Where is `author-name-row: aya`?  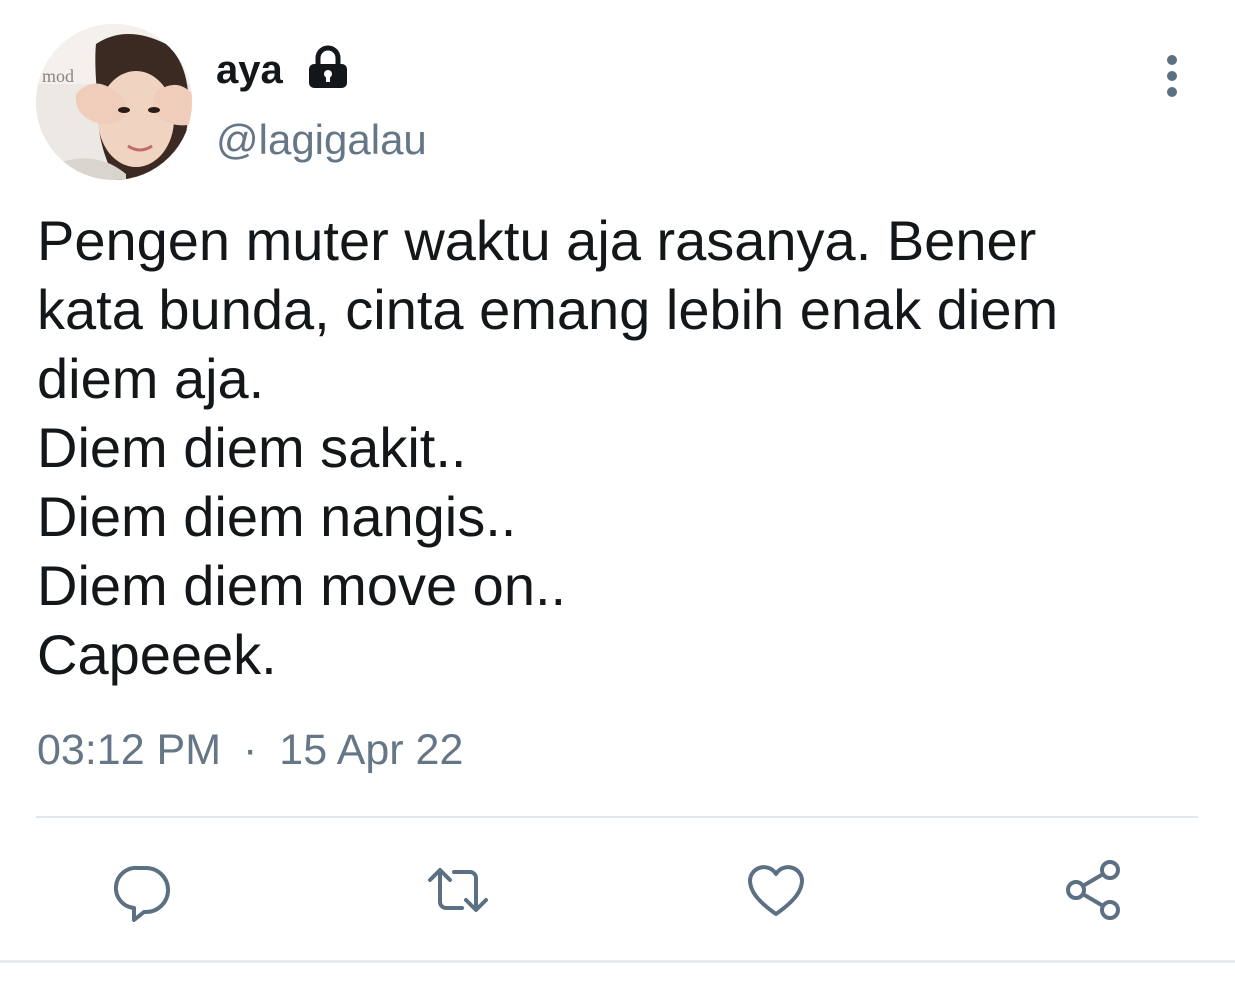
author-name-row: aya is located at coordinates (283, 70).